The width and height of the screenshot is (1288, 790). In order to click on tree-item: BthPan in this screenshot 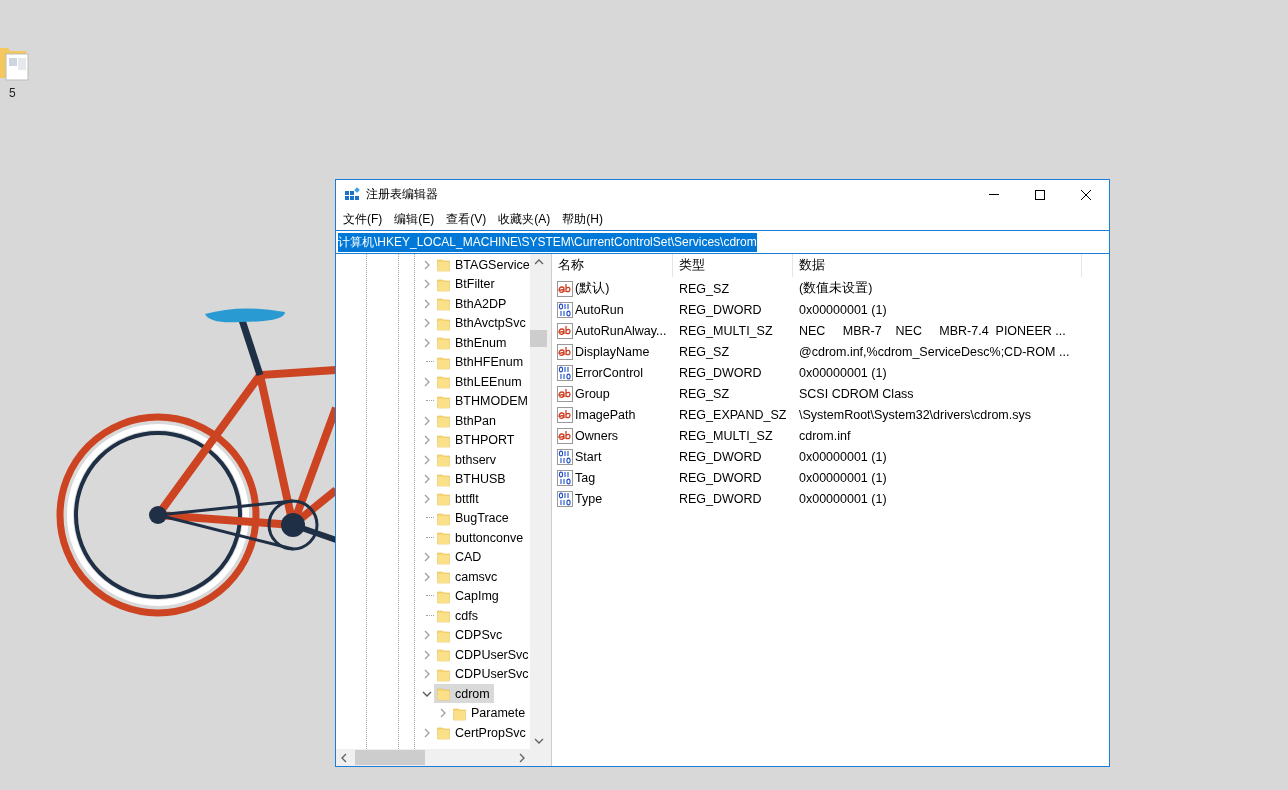, I will do `click(467, 421)`.